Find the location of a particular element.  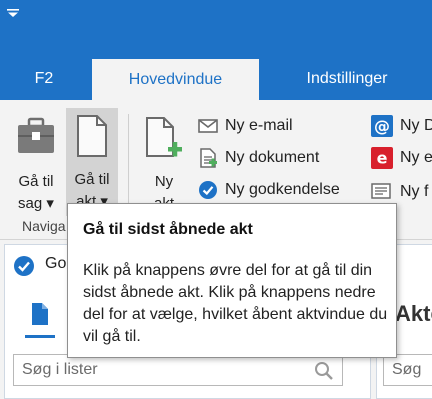

panel-tab-label: Go is located at coordinates (55, 264).